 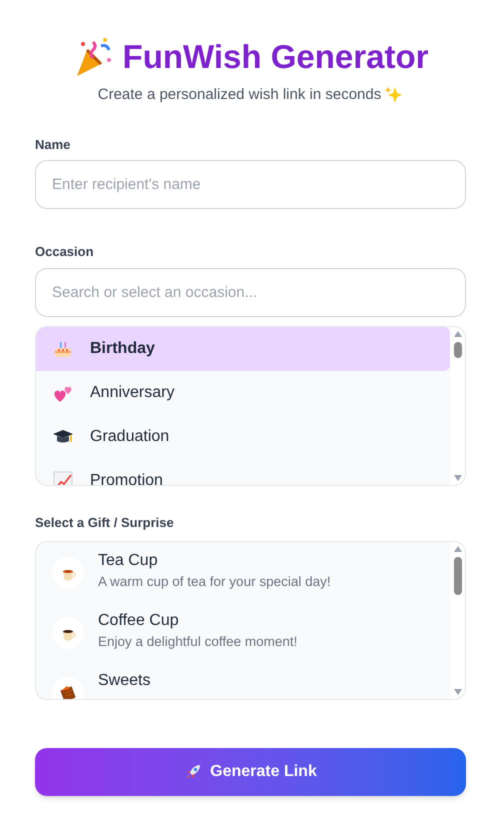 I want to click on chocolate-icon, so click(x=68, y=691).